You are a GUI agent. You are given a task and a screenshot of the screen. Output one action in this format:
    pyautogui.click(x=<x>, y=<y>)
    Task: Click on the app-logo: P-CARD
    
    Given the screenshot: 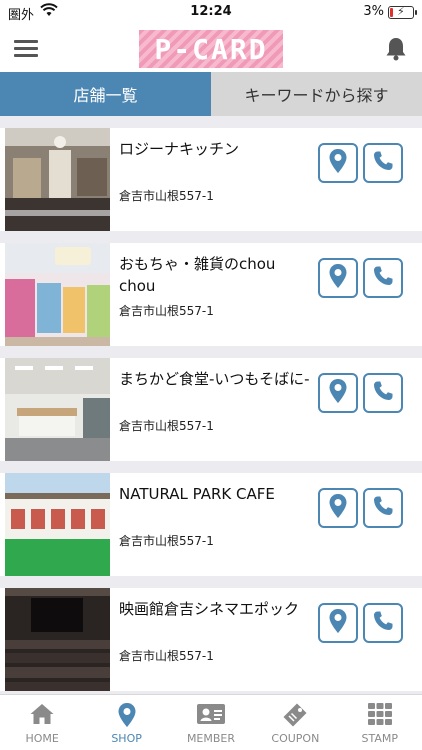 What is the action you would take?
    pyautogui.click(x=211, y=49)
    